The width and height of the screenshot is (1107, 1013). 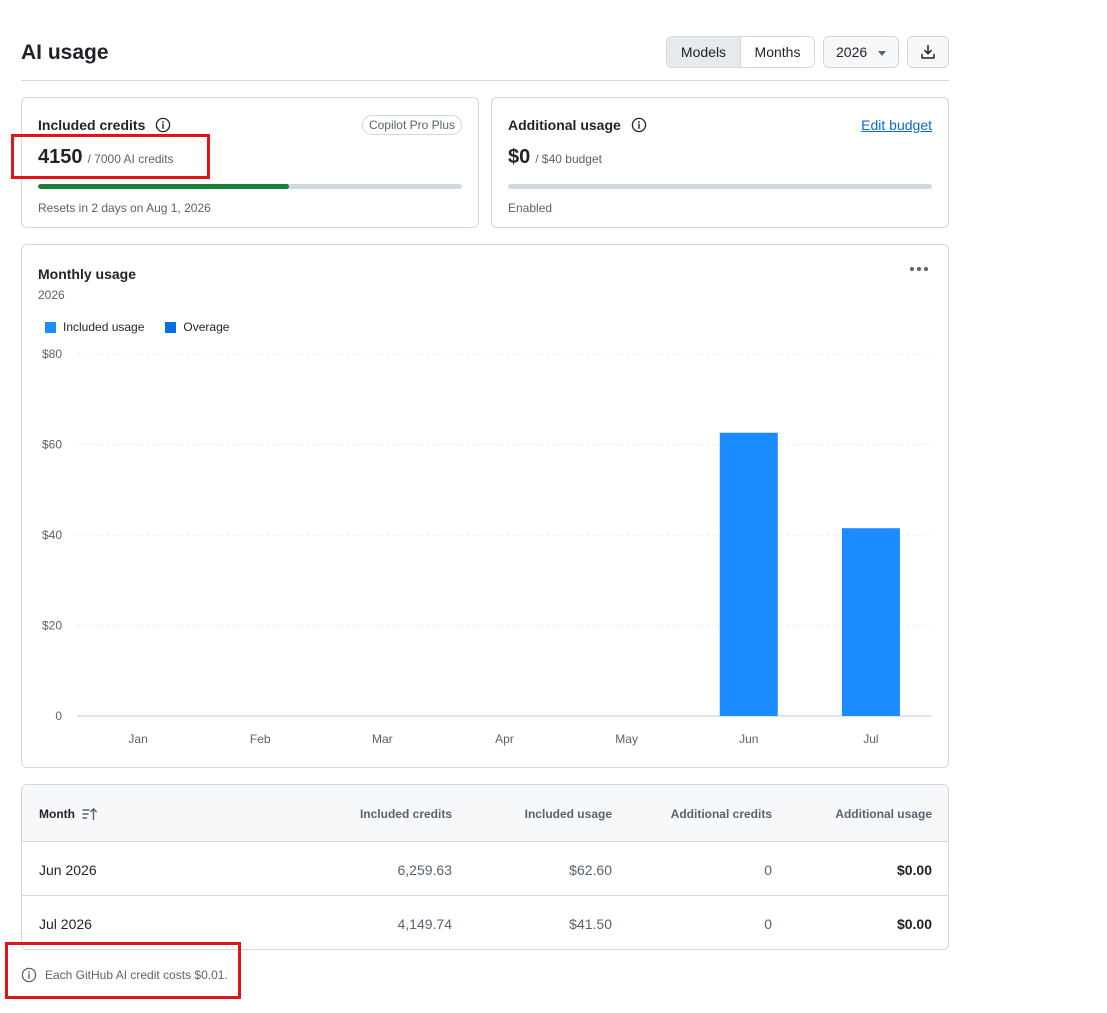 What do you see at coordinates (260, 739) in the screenshot?
I see `x-tick-label: Feb` at bounding box center [260, 739].